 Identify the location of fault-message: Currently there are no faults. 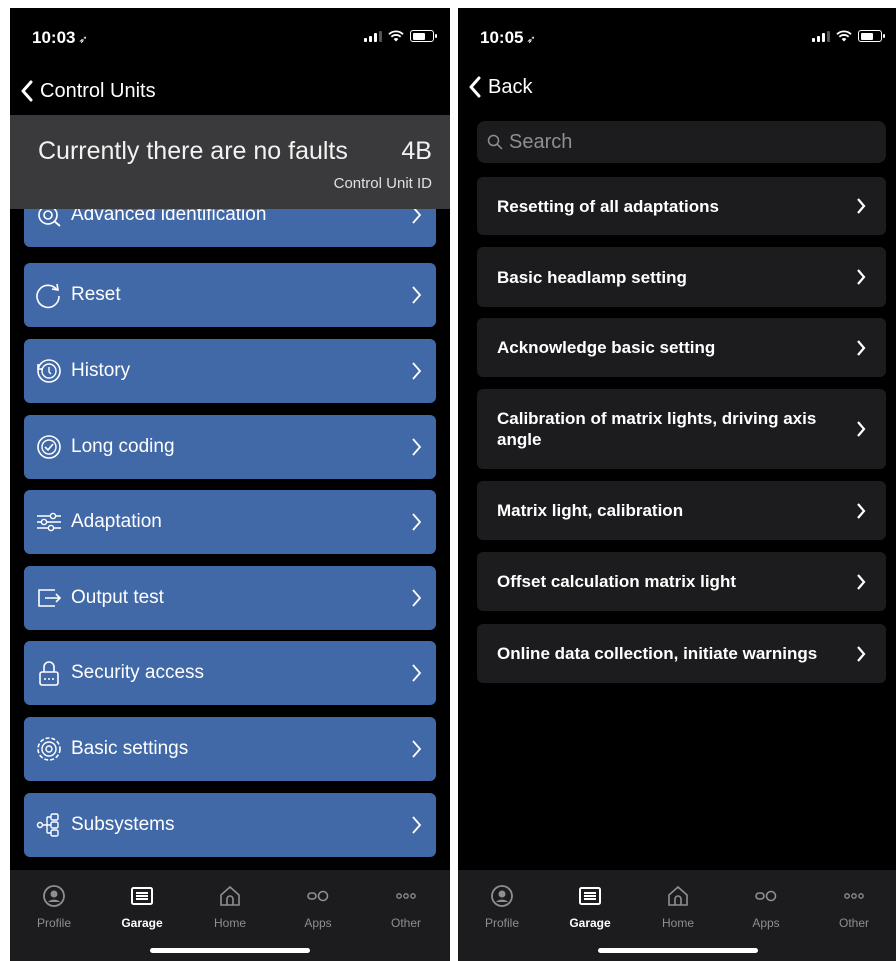
(193, 151).